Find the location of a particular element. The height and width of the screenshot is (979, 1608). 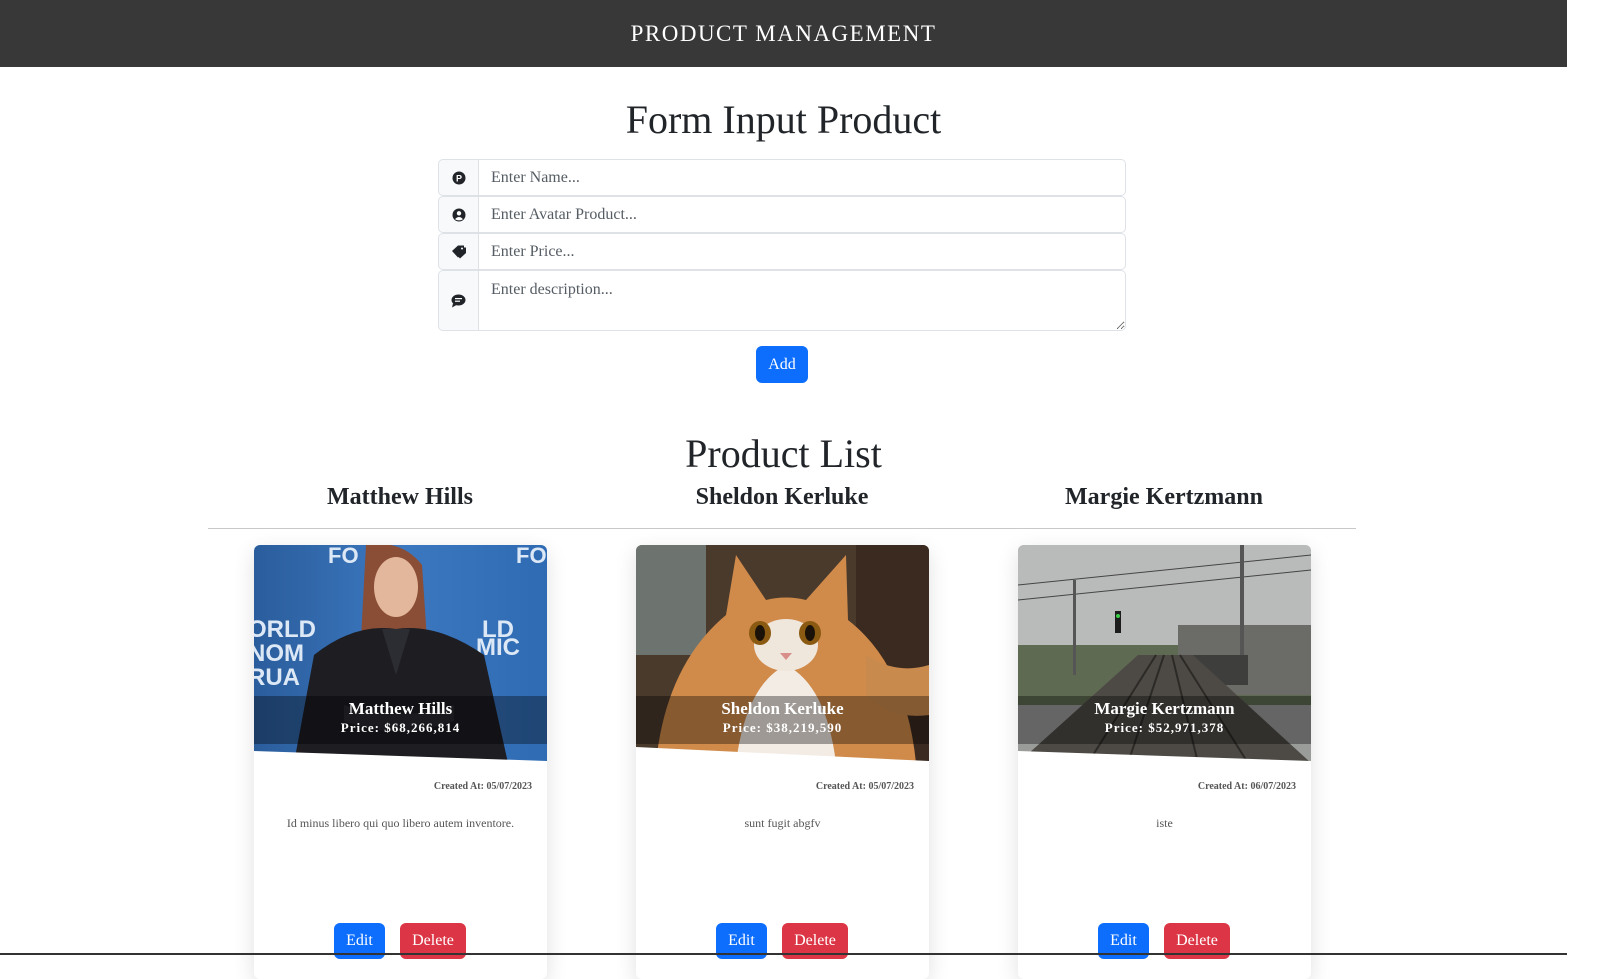

created-date: Created At: 06/07/2023 is located at coordinates (1246, 786).